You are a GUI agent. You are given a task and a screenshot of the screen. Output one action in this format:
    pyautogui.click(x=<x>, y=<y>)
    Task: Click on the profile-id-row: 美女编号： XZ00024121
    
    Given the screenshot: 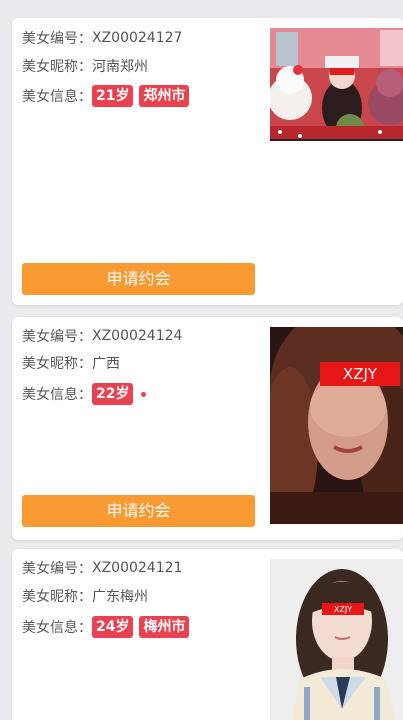 What is the action you would take?
    pyautogui.click(x=102, y=568)
    